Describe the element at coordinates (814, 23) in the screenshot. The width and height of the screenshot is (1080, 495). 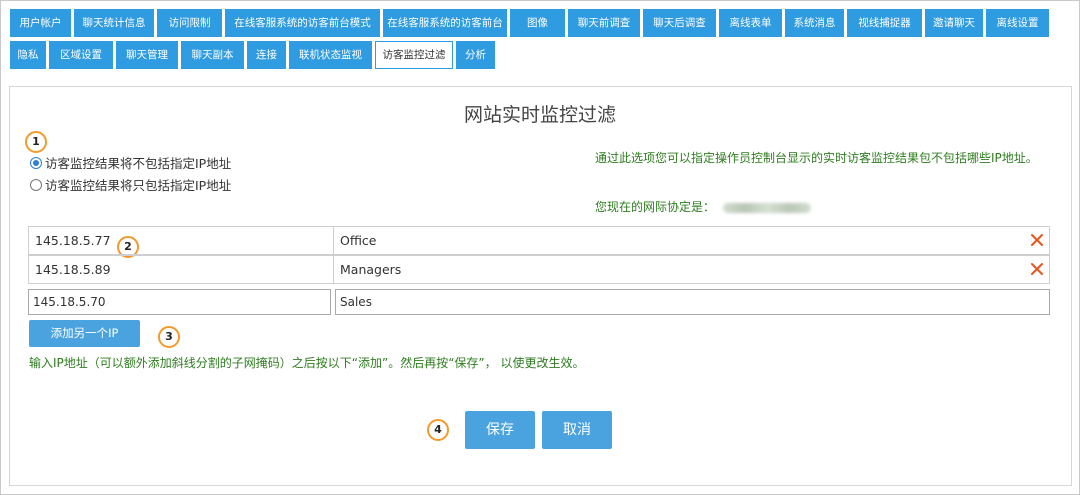
I see `tab-system-messages: 系统消息` at that location.